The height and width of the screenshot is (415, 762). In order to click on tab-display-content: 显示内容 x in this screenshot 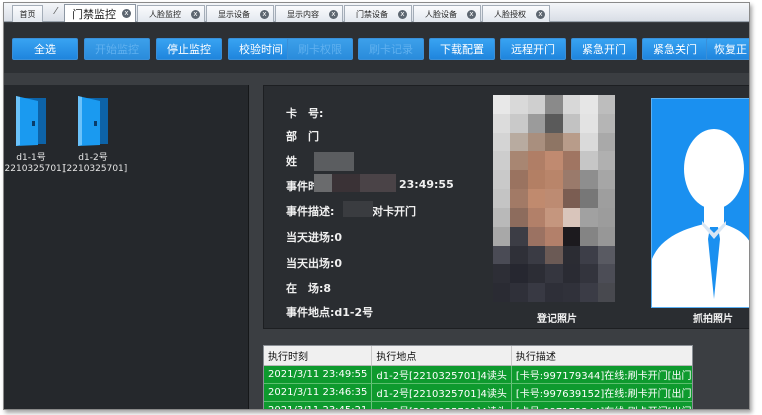, I will do `click(309, 13)`.